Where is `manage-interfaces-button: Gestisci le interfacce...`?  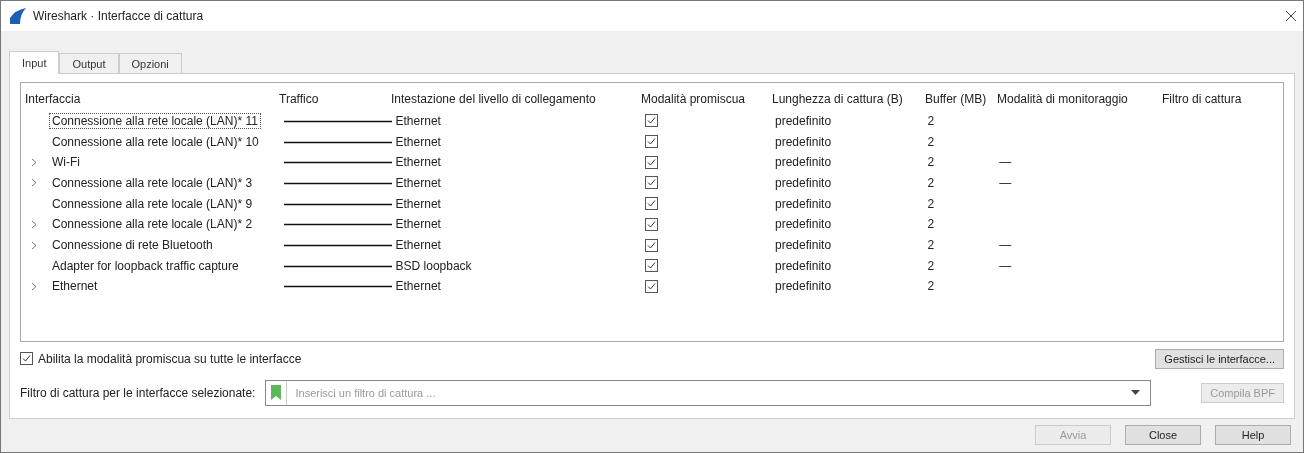
manage-interfaces-button: Gestisci le interfacce... is located at coordinates (1219, 358).